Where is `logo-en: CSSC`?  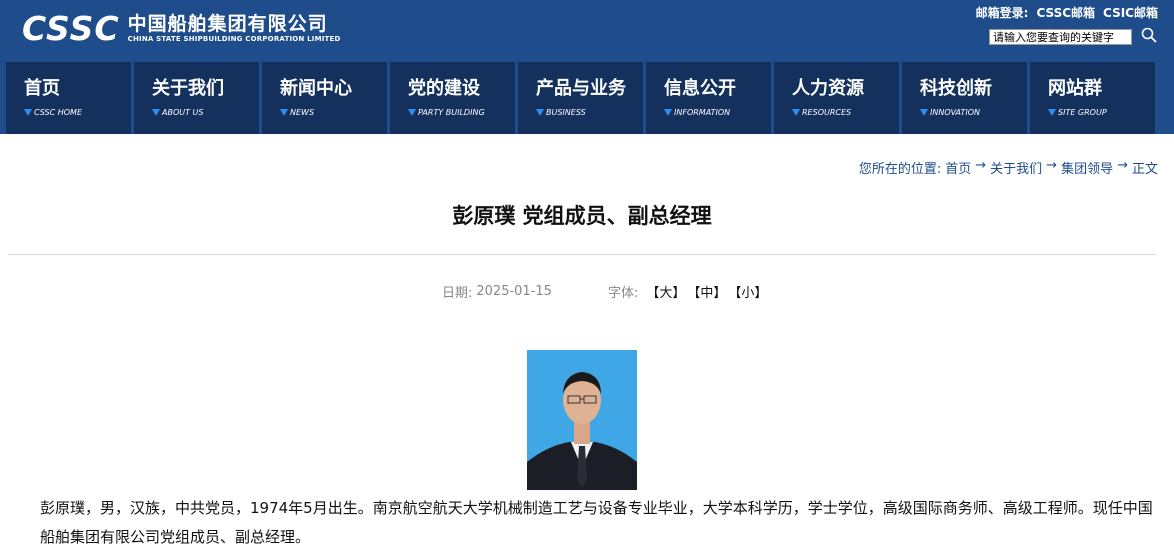
logo-en: CSSC is located at coordinates (71, 28).